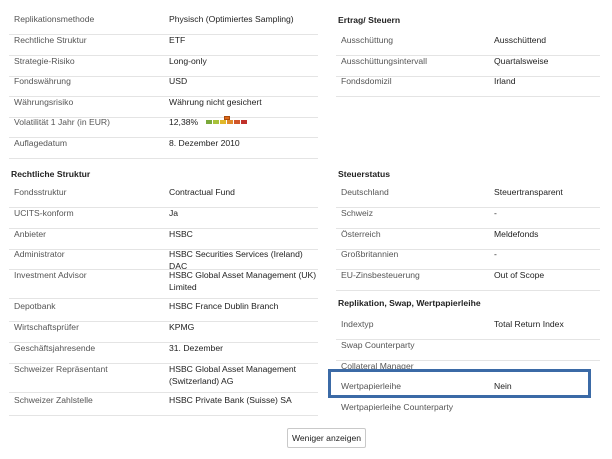 The width and height of the screenshot is (612, 459). Describe the element at coordinates (468, 350) in the screenshot. I see `row-swap-counterparty: Swap Counterparty` at that location.